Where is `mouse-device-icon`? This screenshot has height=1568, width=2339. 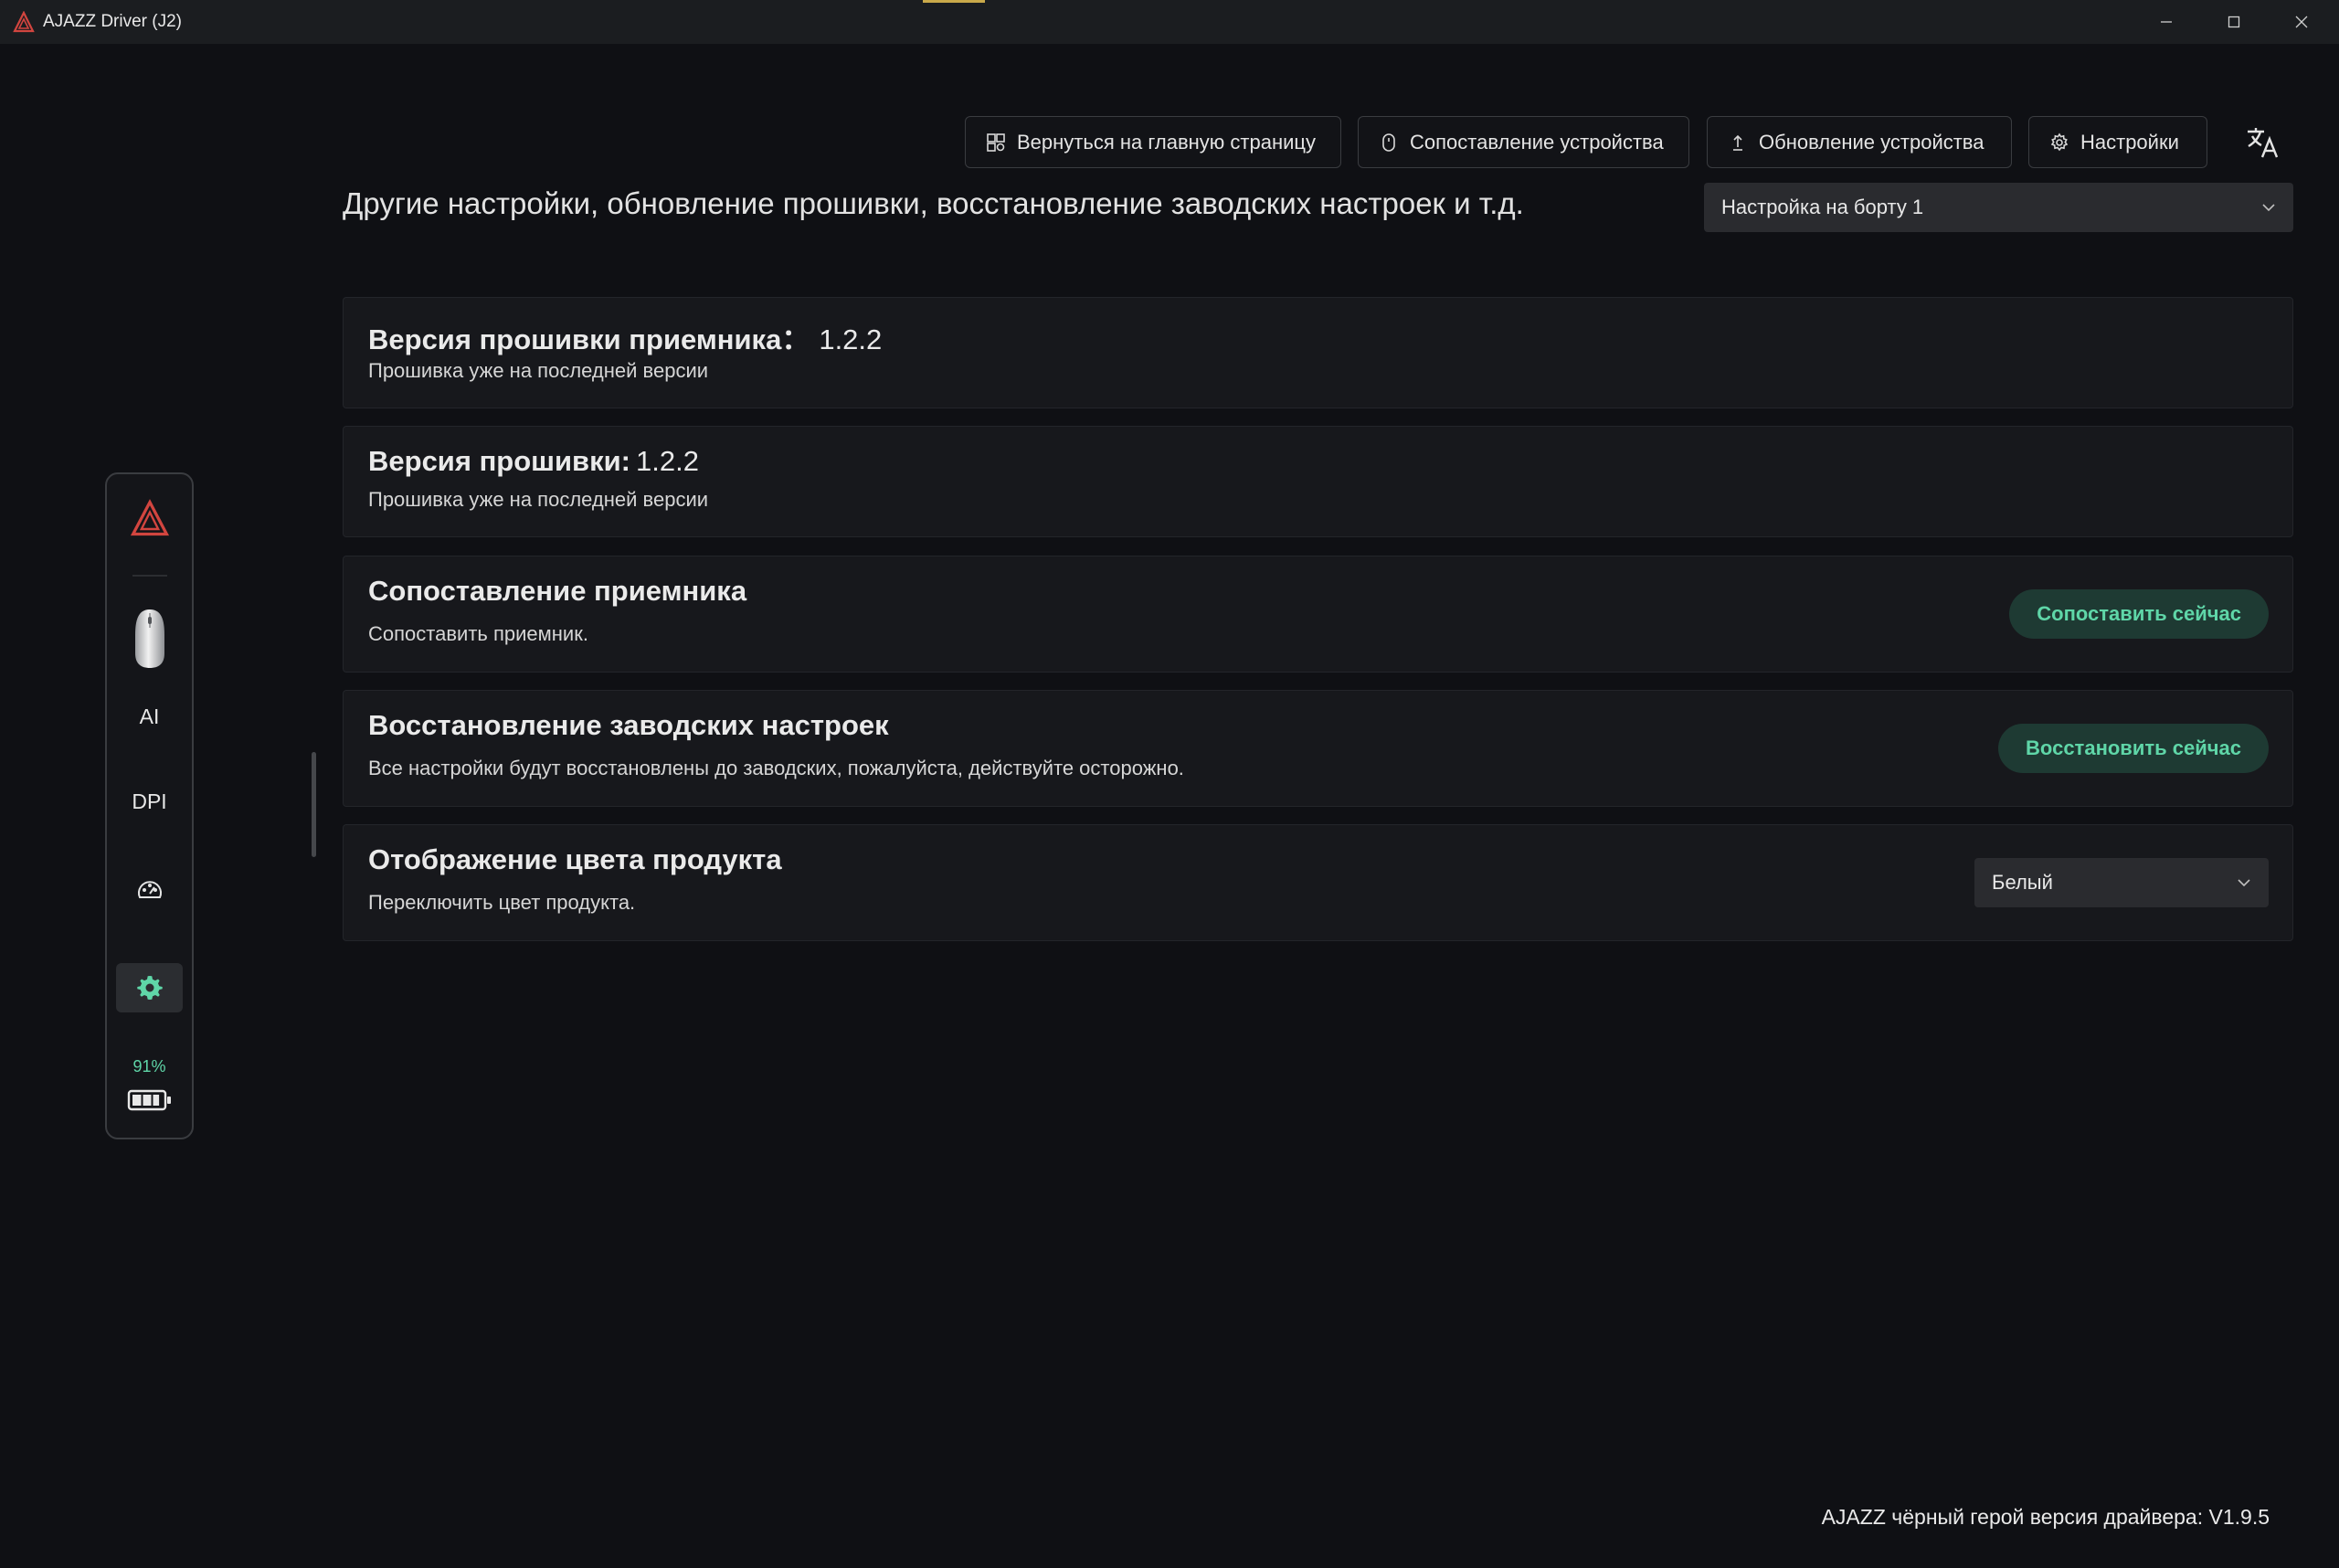 mouse-device-icon is located at coordinates (149, 639).